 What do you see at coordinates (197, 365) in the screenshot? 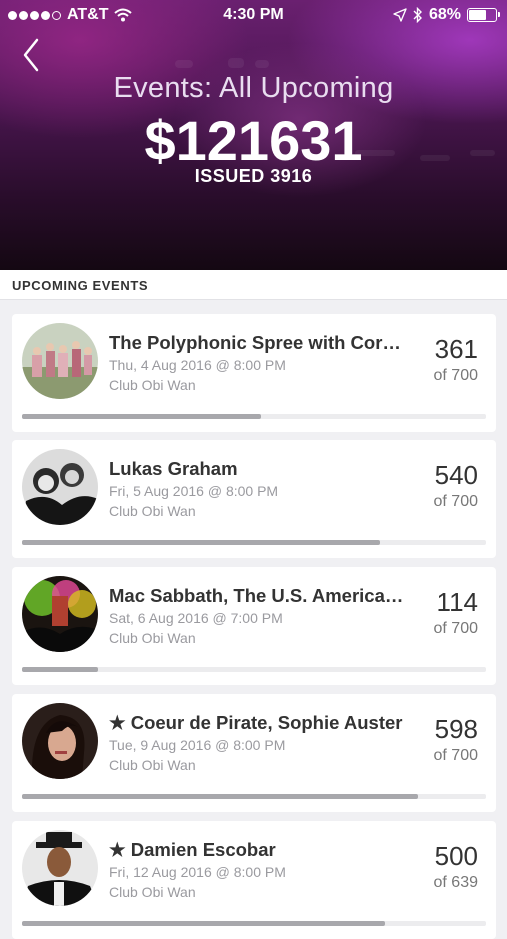
I see `event-date: Thu, 4 Aug 2016 @ 8:00 PM` at bounding box center [197, 365].